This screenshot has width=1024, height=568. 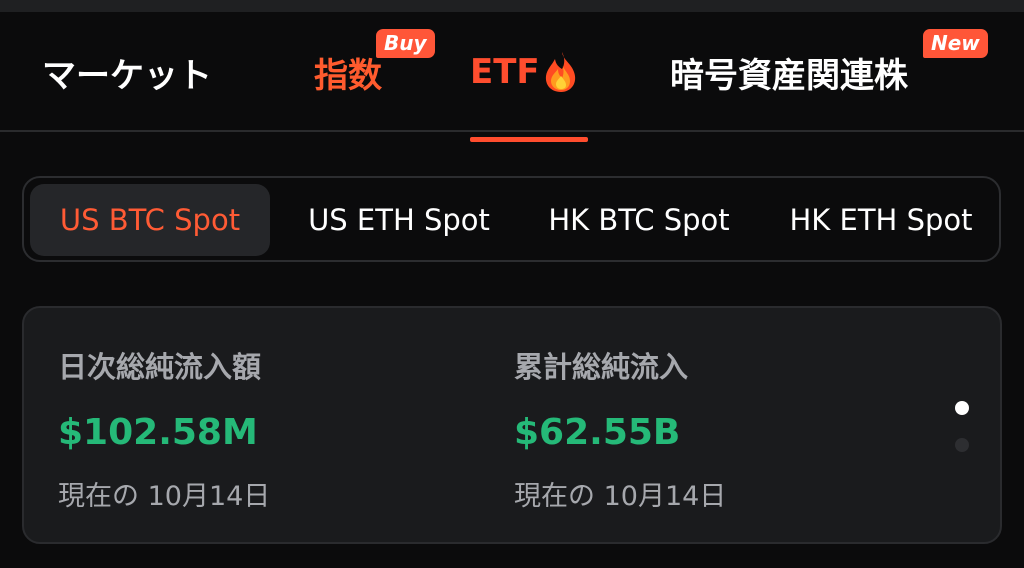 What do you see at coordinates (1021, 72) in the screenshot?
I see `next-tab-partial` at bounding box center [1021, 72].